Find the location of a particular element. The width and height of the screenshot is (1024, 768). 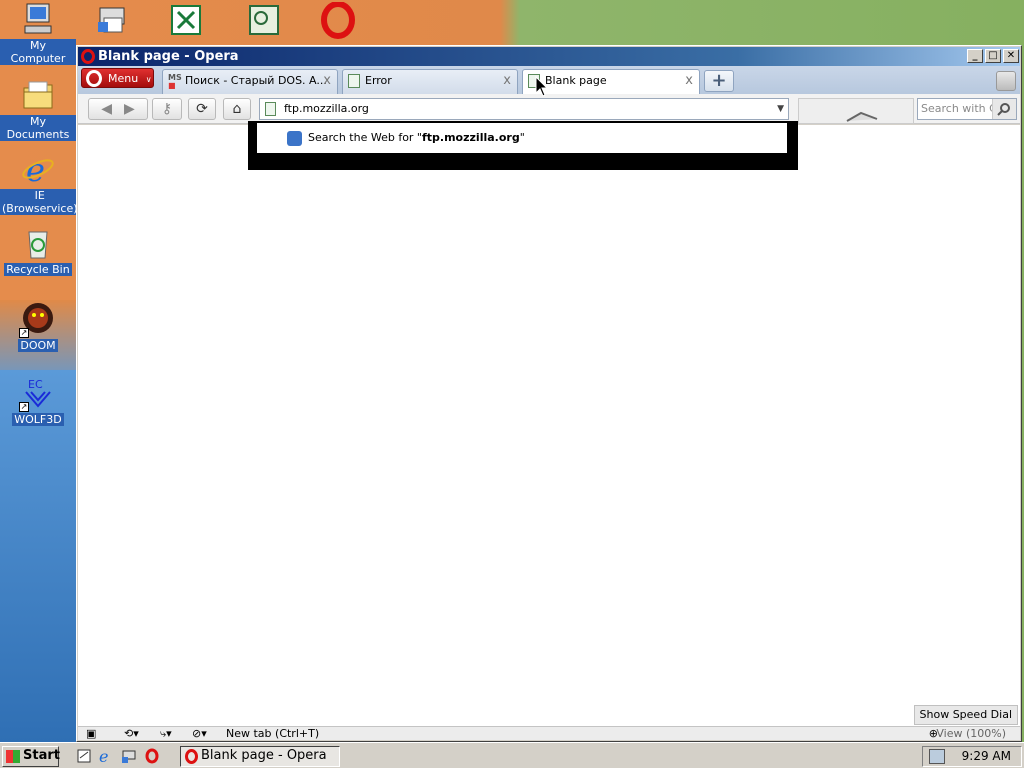

desktop-icon-ie-browservice: e IE (Browservice) is located at coordinates (40, 183).